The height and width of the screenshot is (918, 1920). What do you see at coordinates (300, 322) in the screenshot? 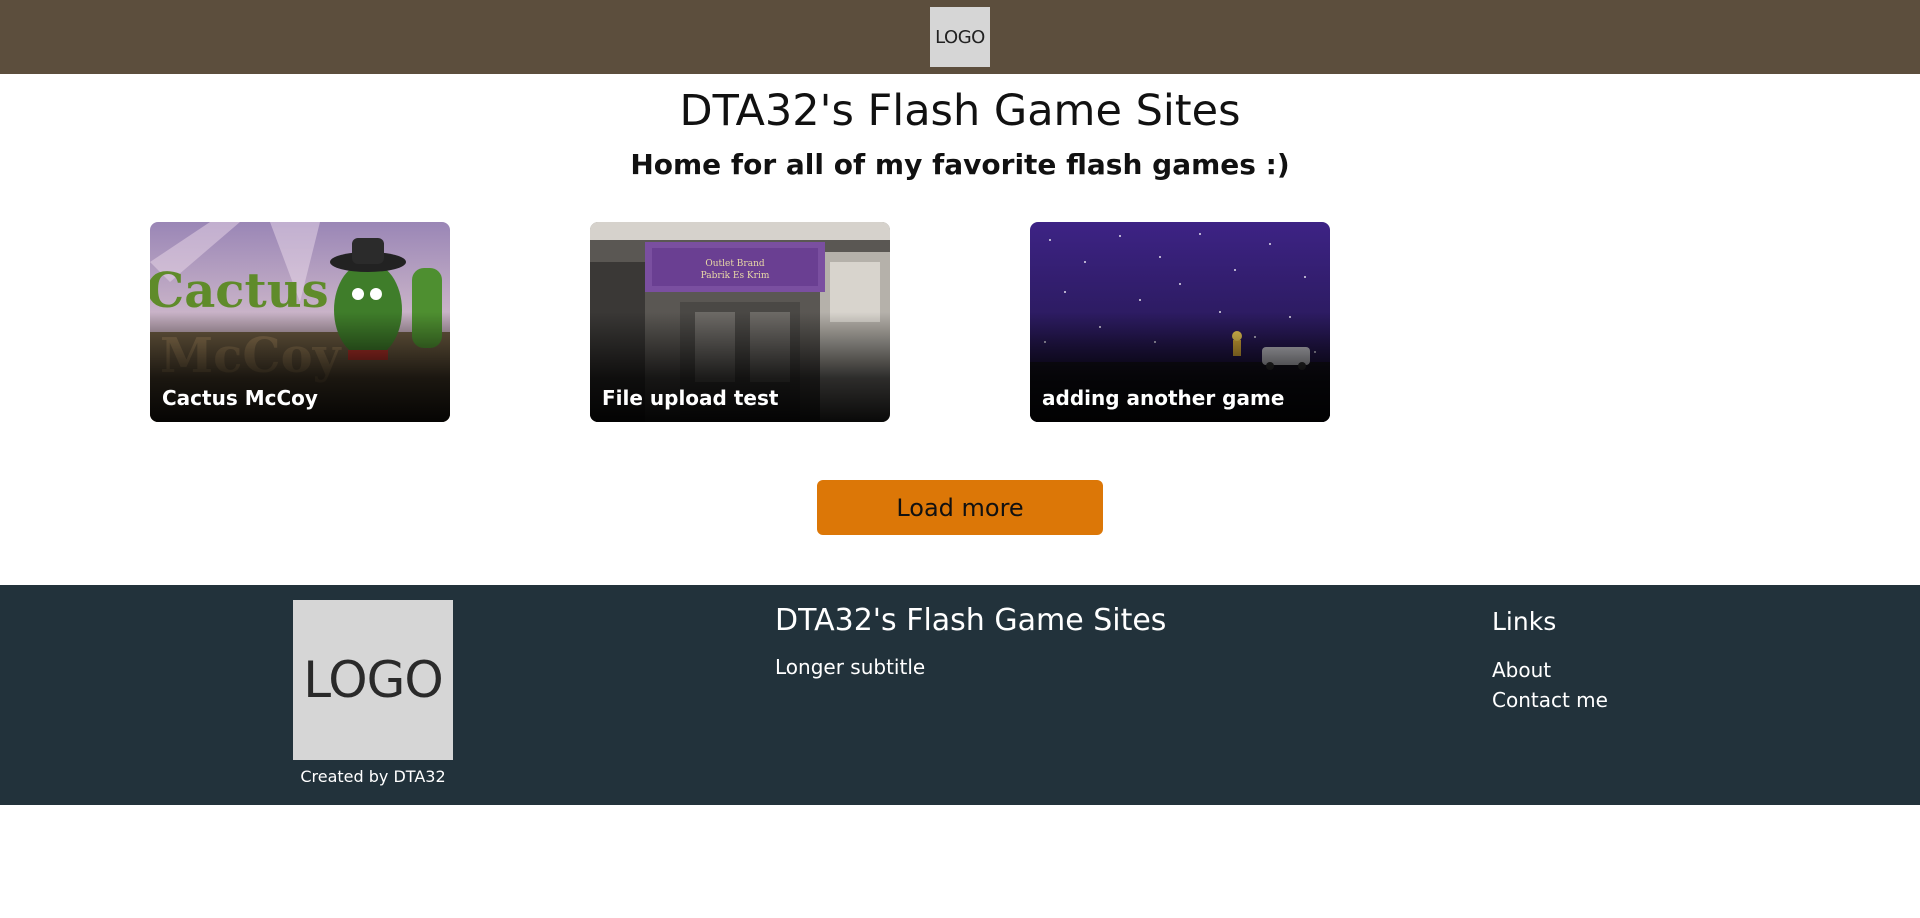
I see `game-card-cactus-mccoy: Cactus McCoy Cactus McCoy` at bounding box center [300, 322].